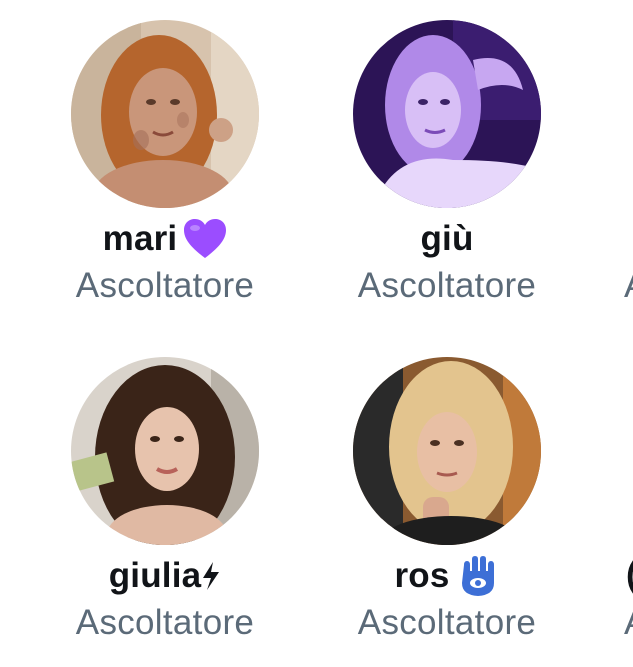 The image size is (633, 667). Describe the element at coordinates (422, 575) in the screenshot. I see `speaker-name: ros` at that location.